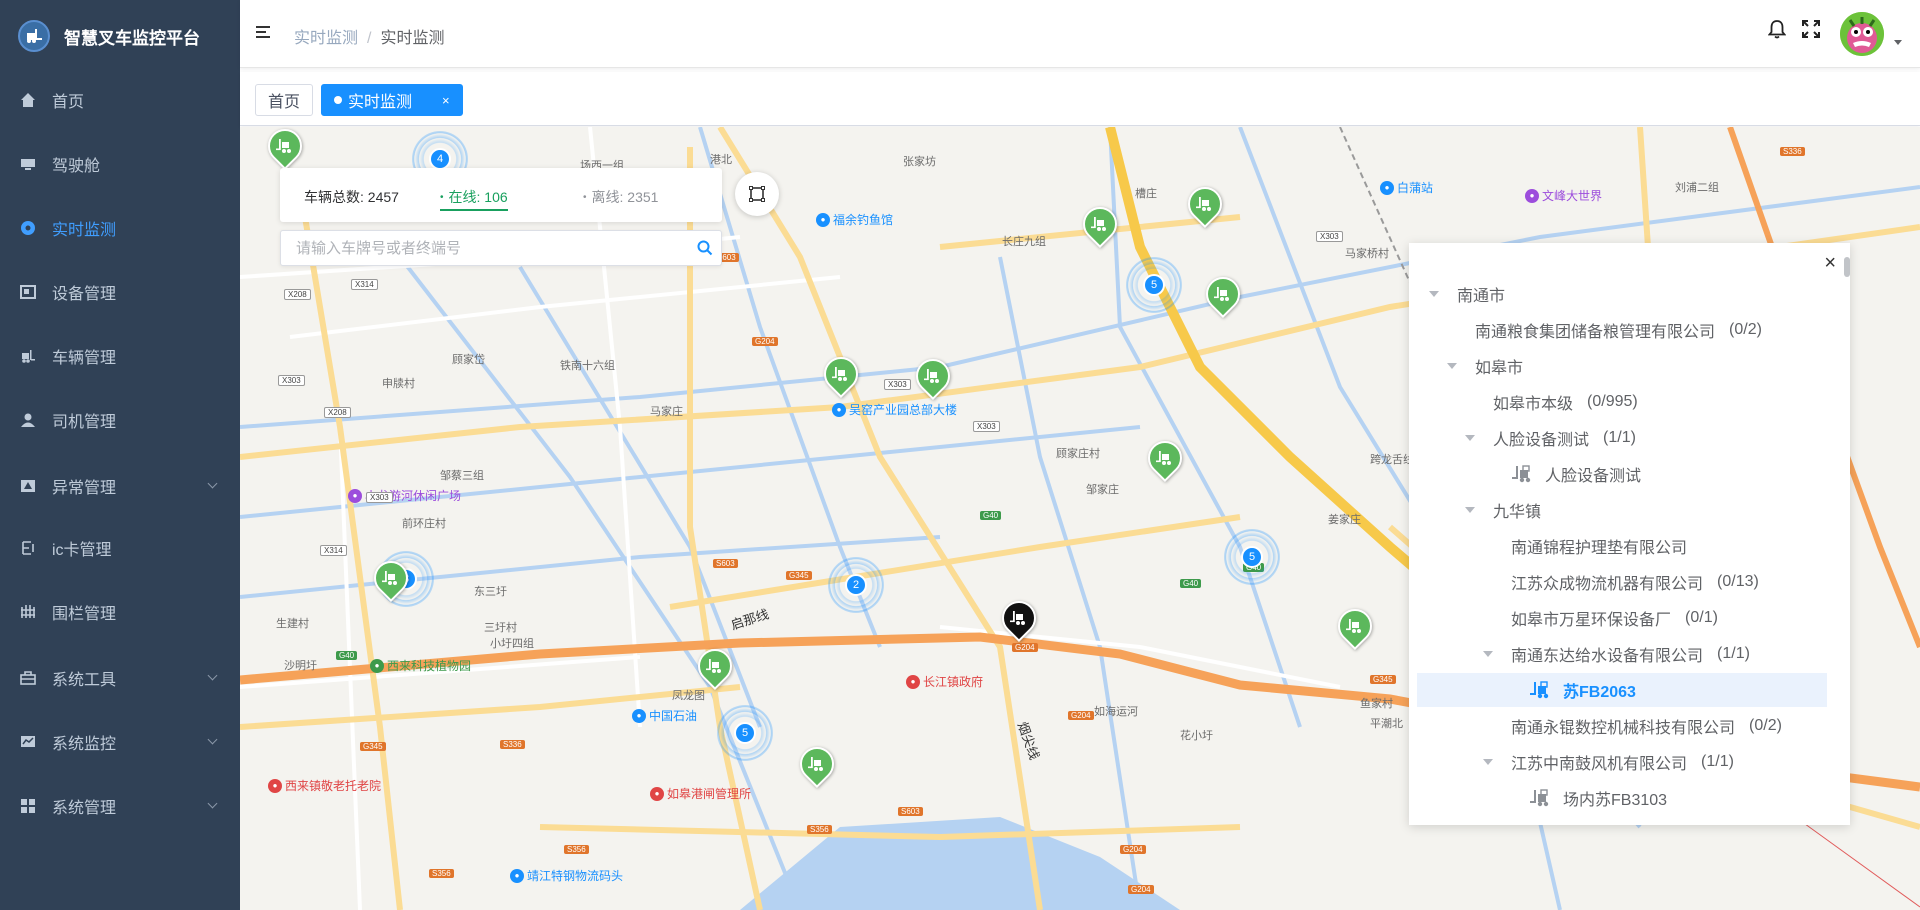 Image resolution: width=1920 pixels, height=910 pixels. I want to click on cluster-count: 4, so click(440, 159).